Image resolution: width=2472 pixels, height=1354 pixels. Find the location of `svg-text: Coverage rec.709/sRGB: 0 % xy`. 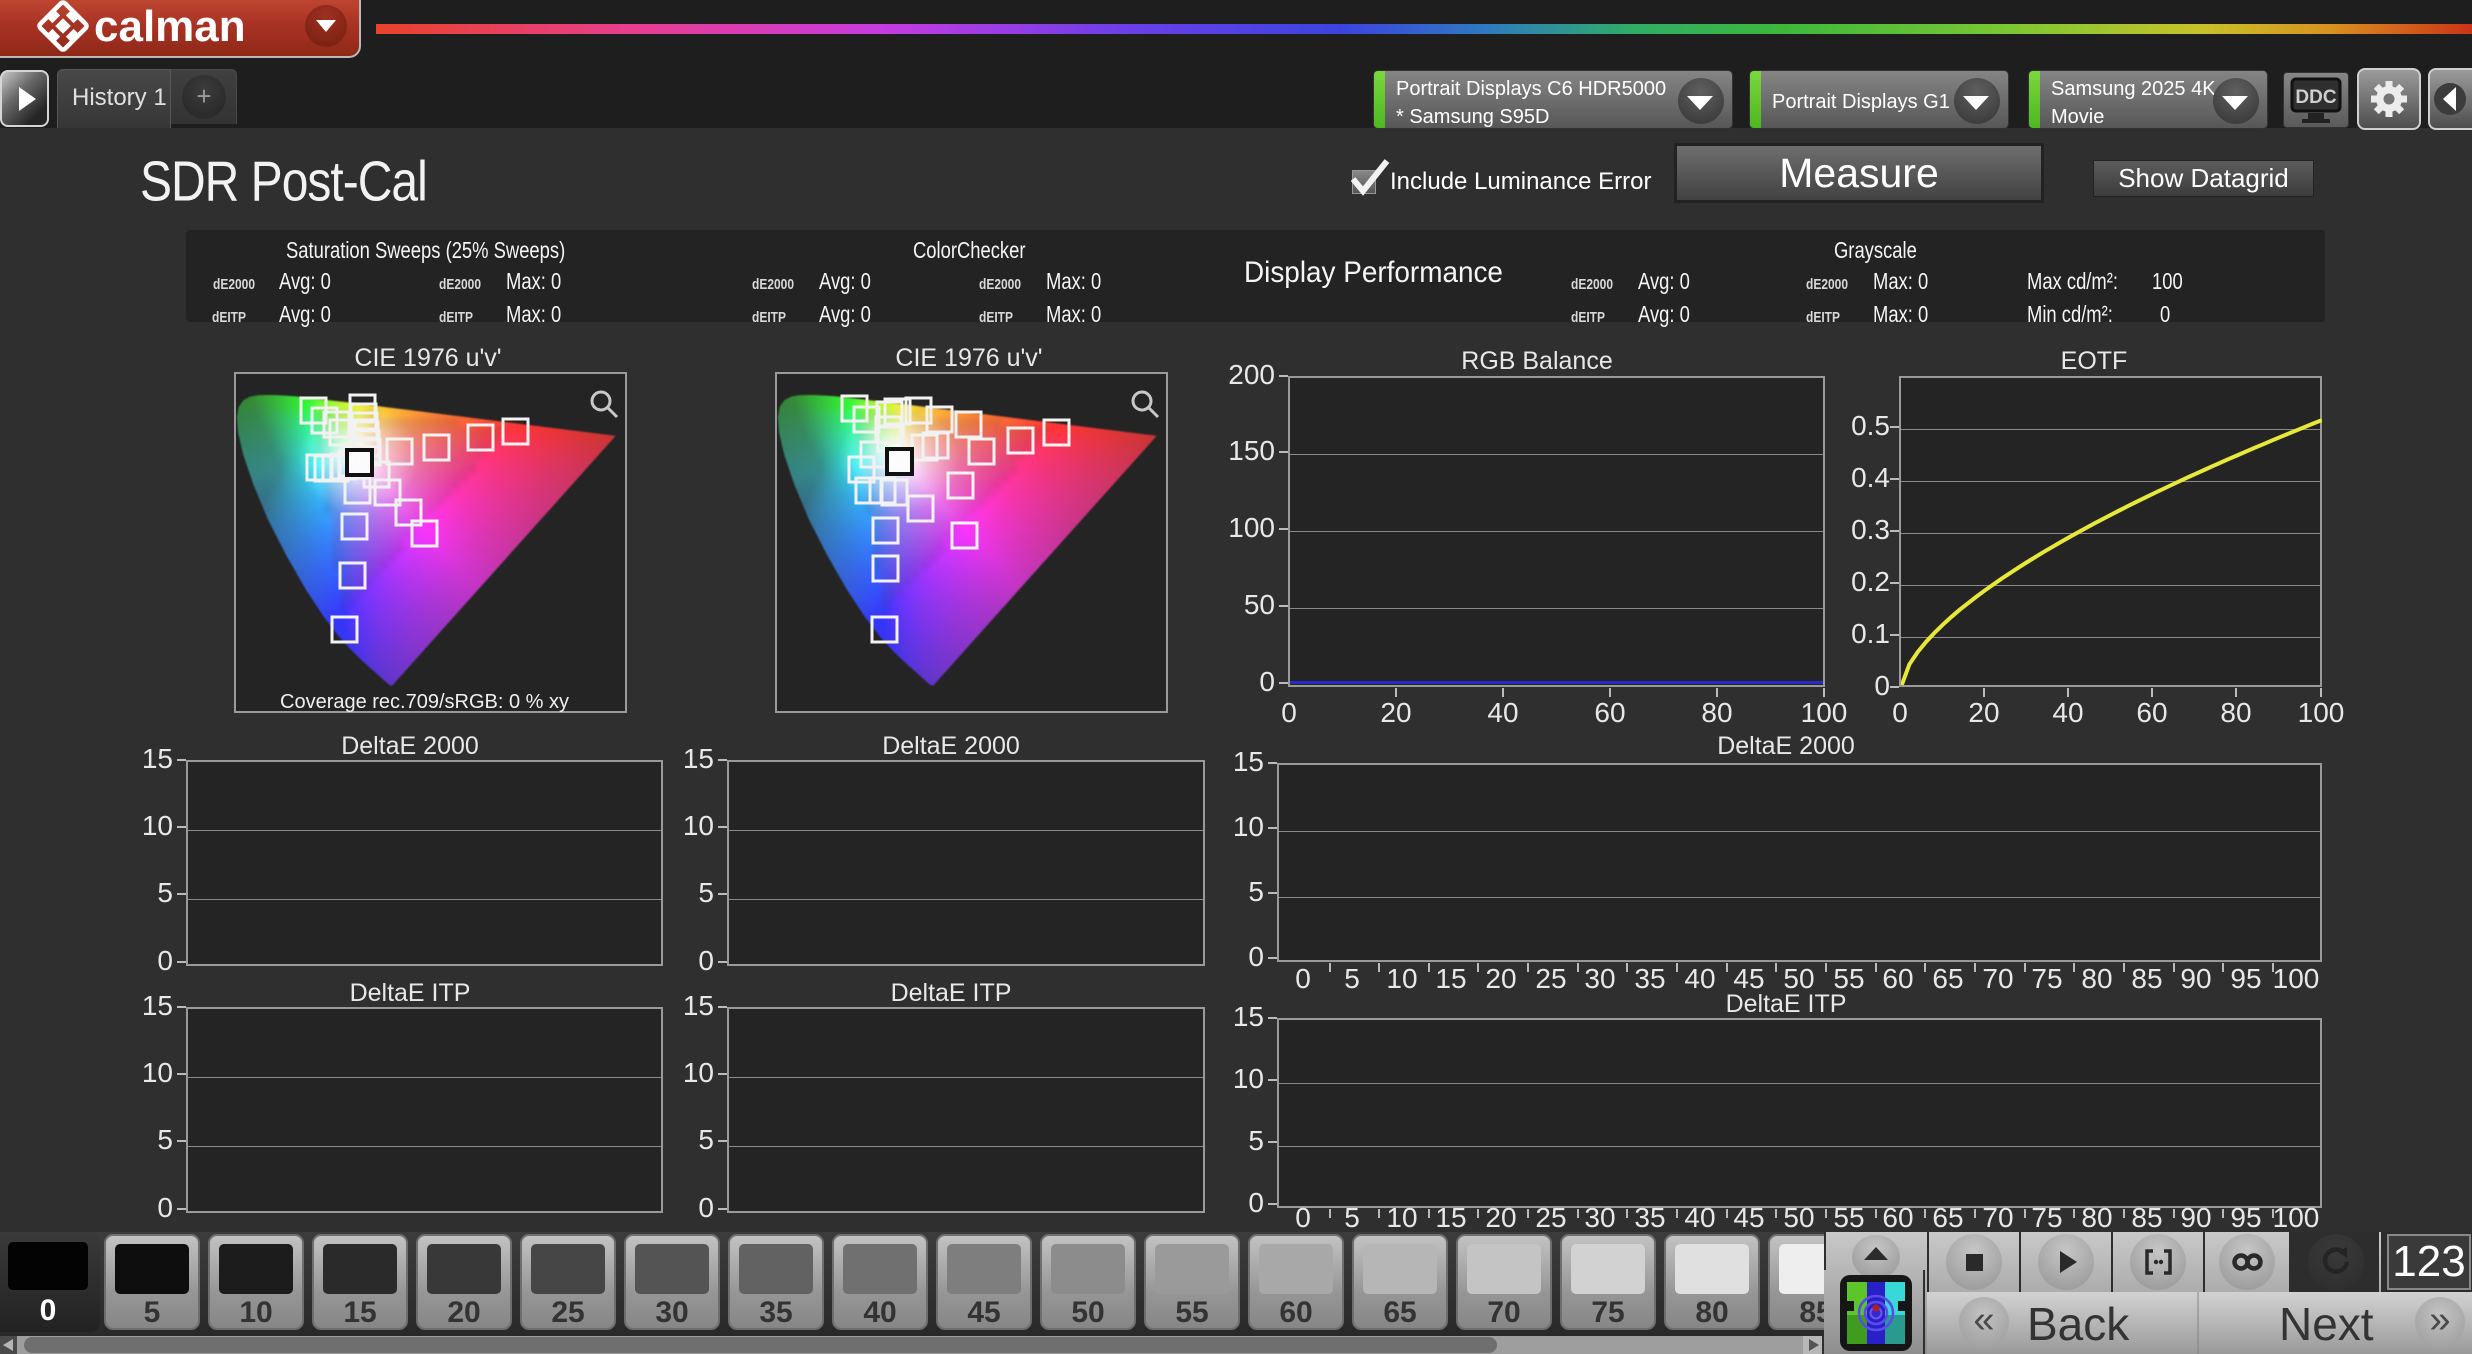

svg-text: Coverage rec.709/sRGB: 0 % xy is located at coordinates (424, 702).